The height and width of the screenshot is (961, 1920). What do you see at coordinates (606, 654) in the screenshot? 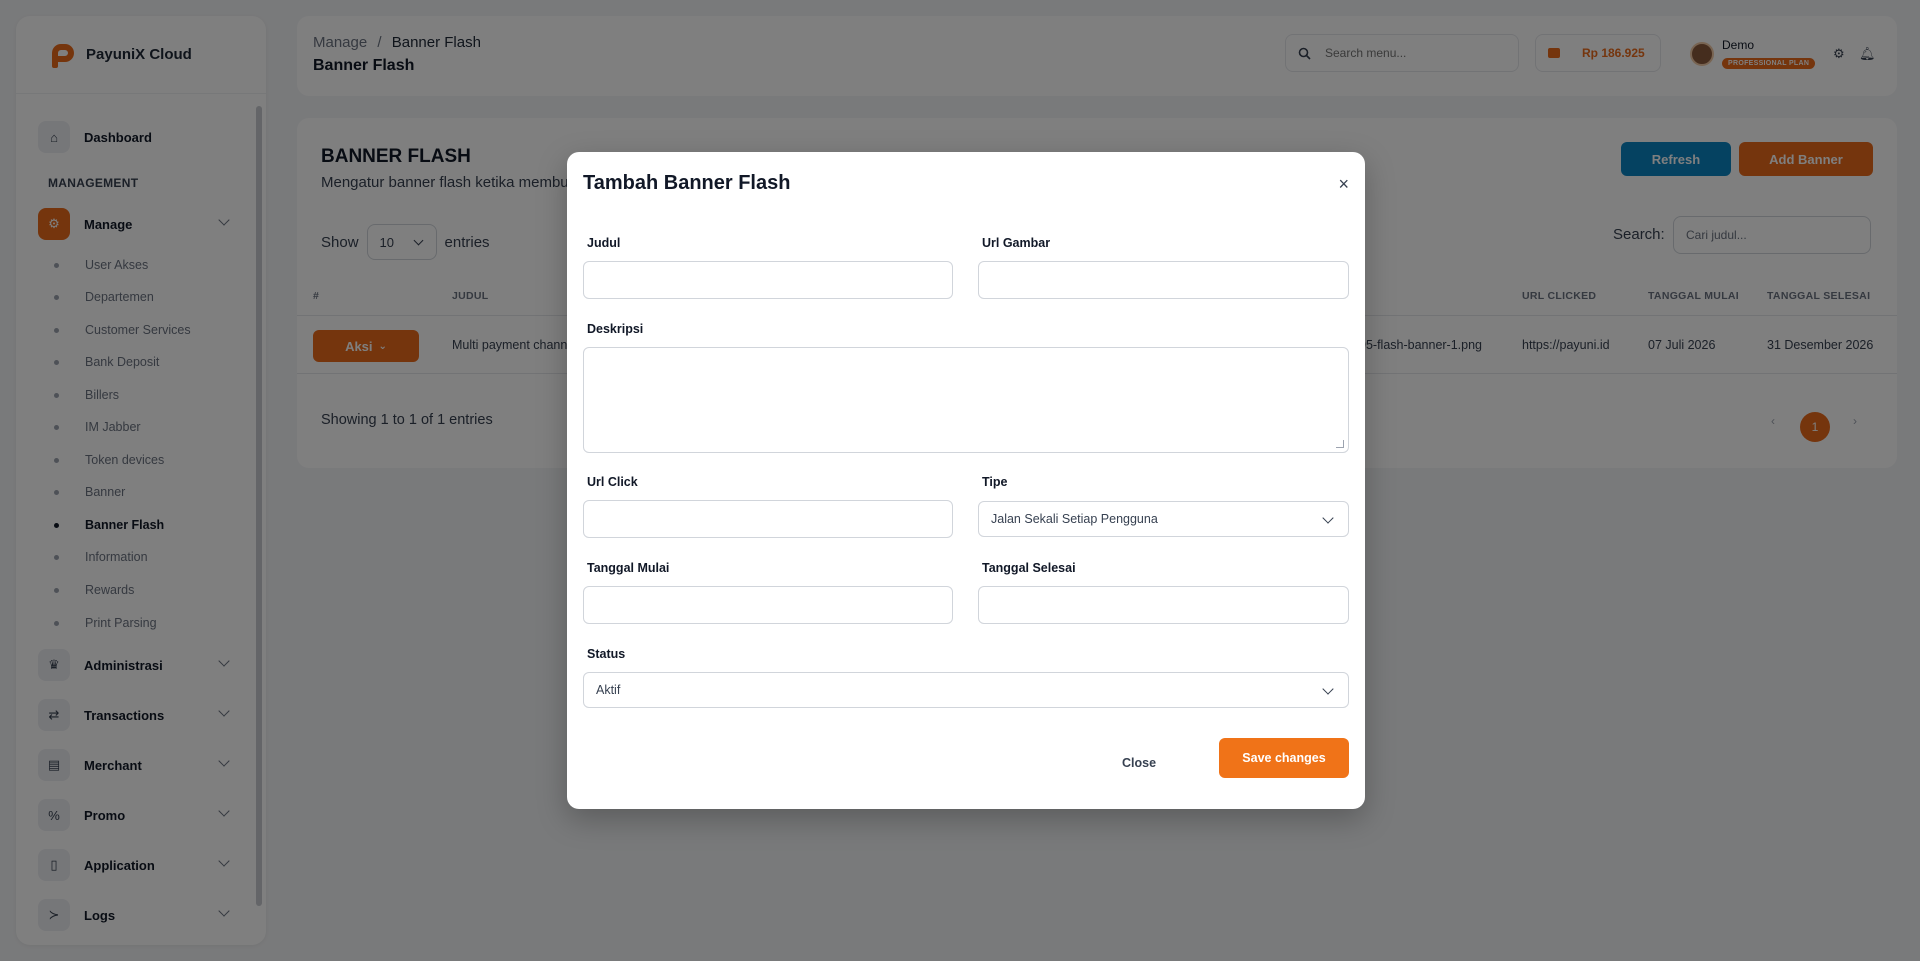
I see `status-label: Status` at bounding box center [606, 654].